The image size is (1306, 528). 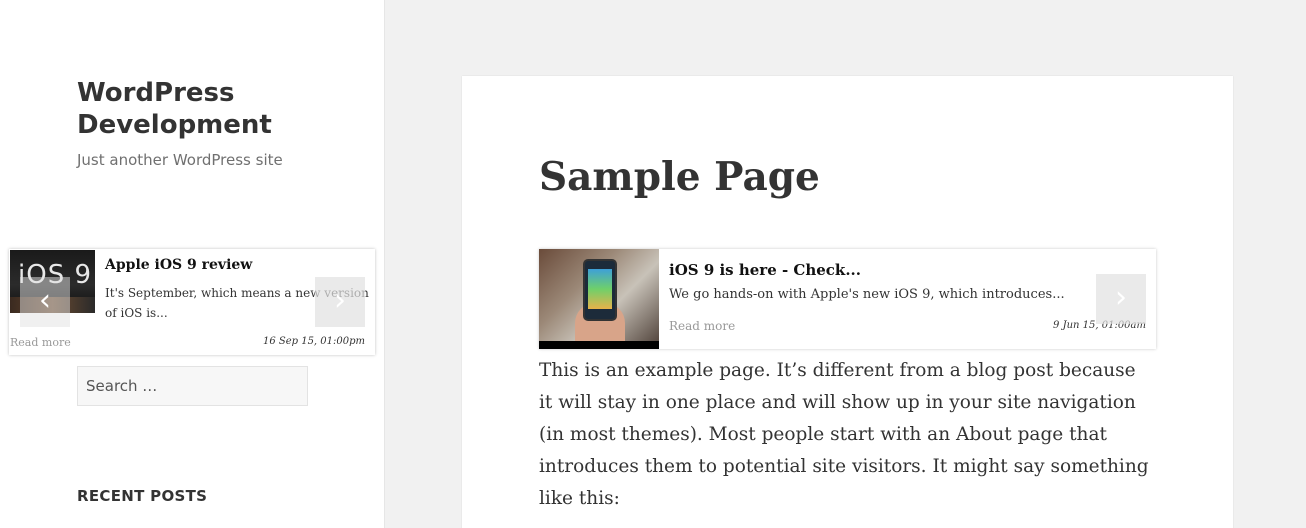 I want to click on post-date: 16 Sep 15, 01:00pm, so click(x=313, y=341).